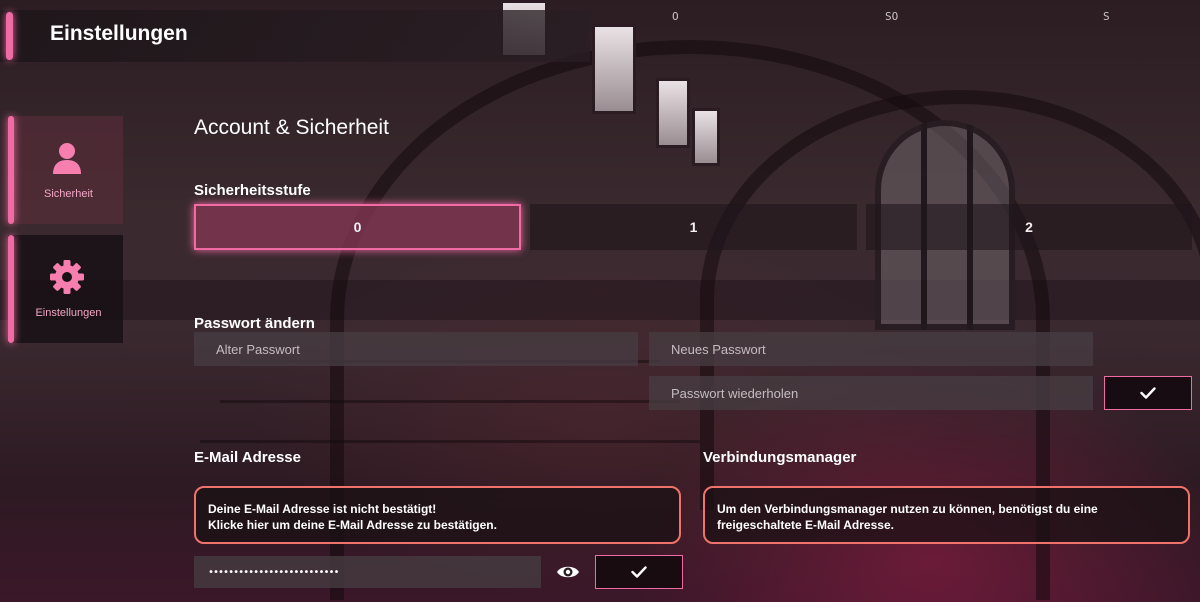 This screenshot has width=1200, height=602. I want to click on email-confirm-button, so click(639, 572).